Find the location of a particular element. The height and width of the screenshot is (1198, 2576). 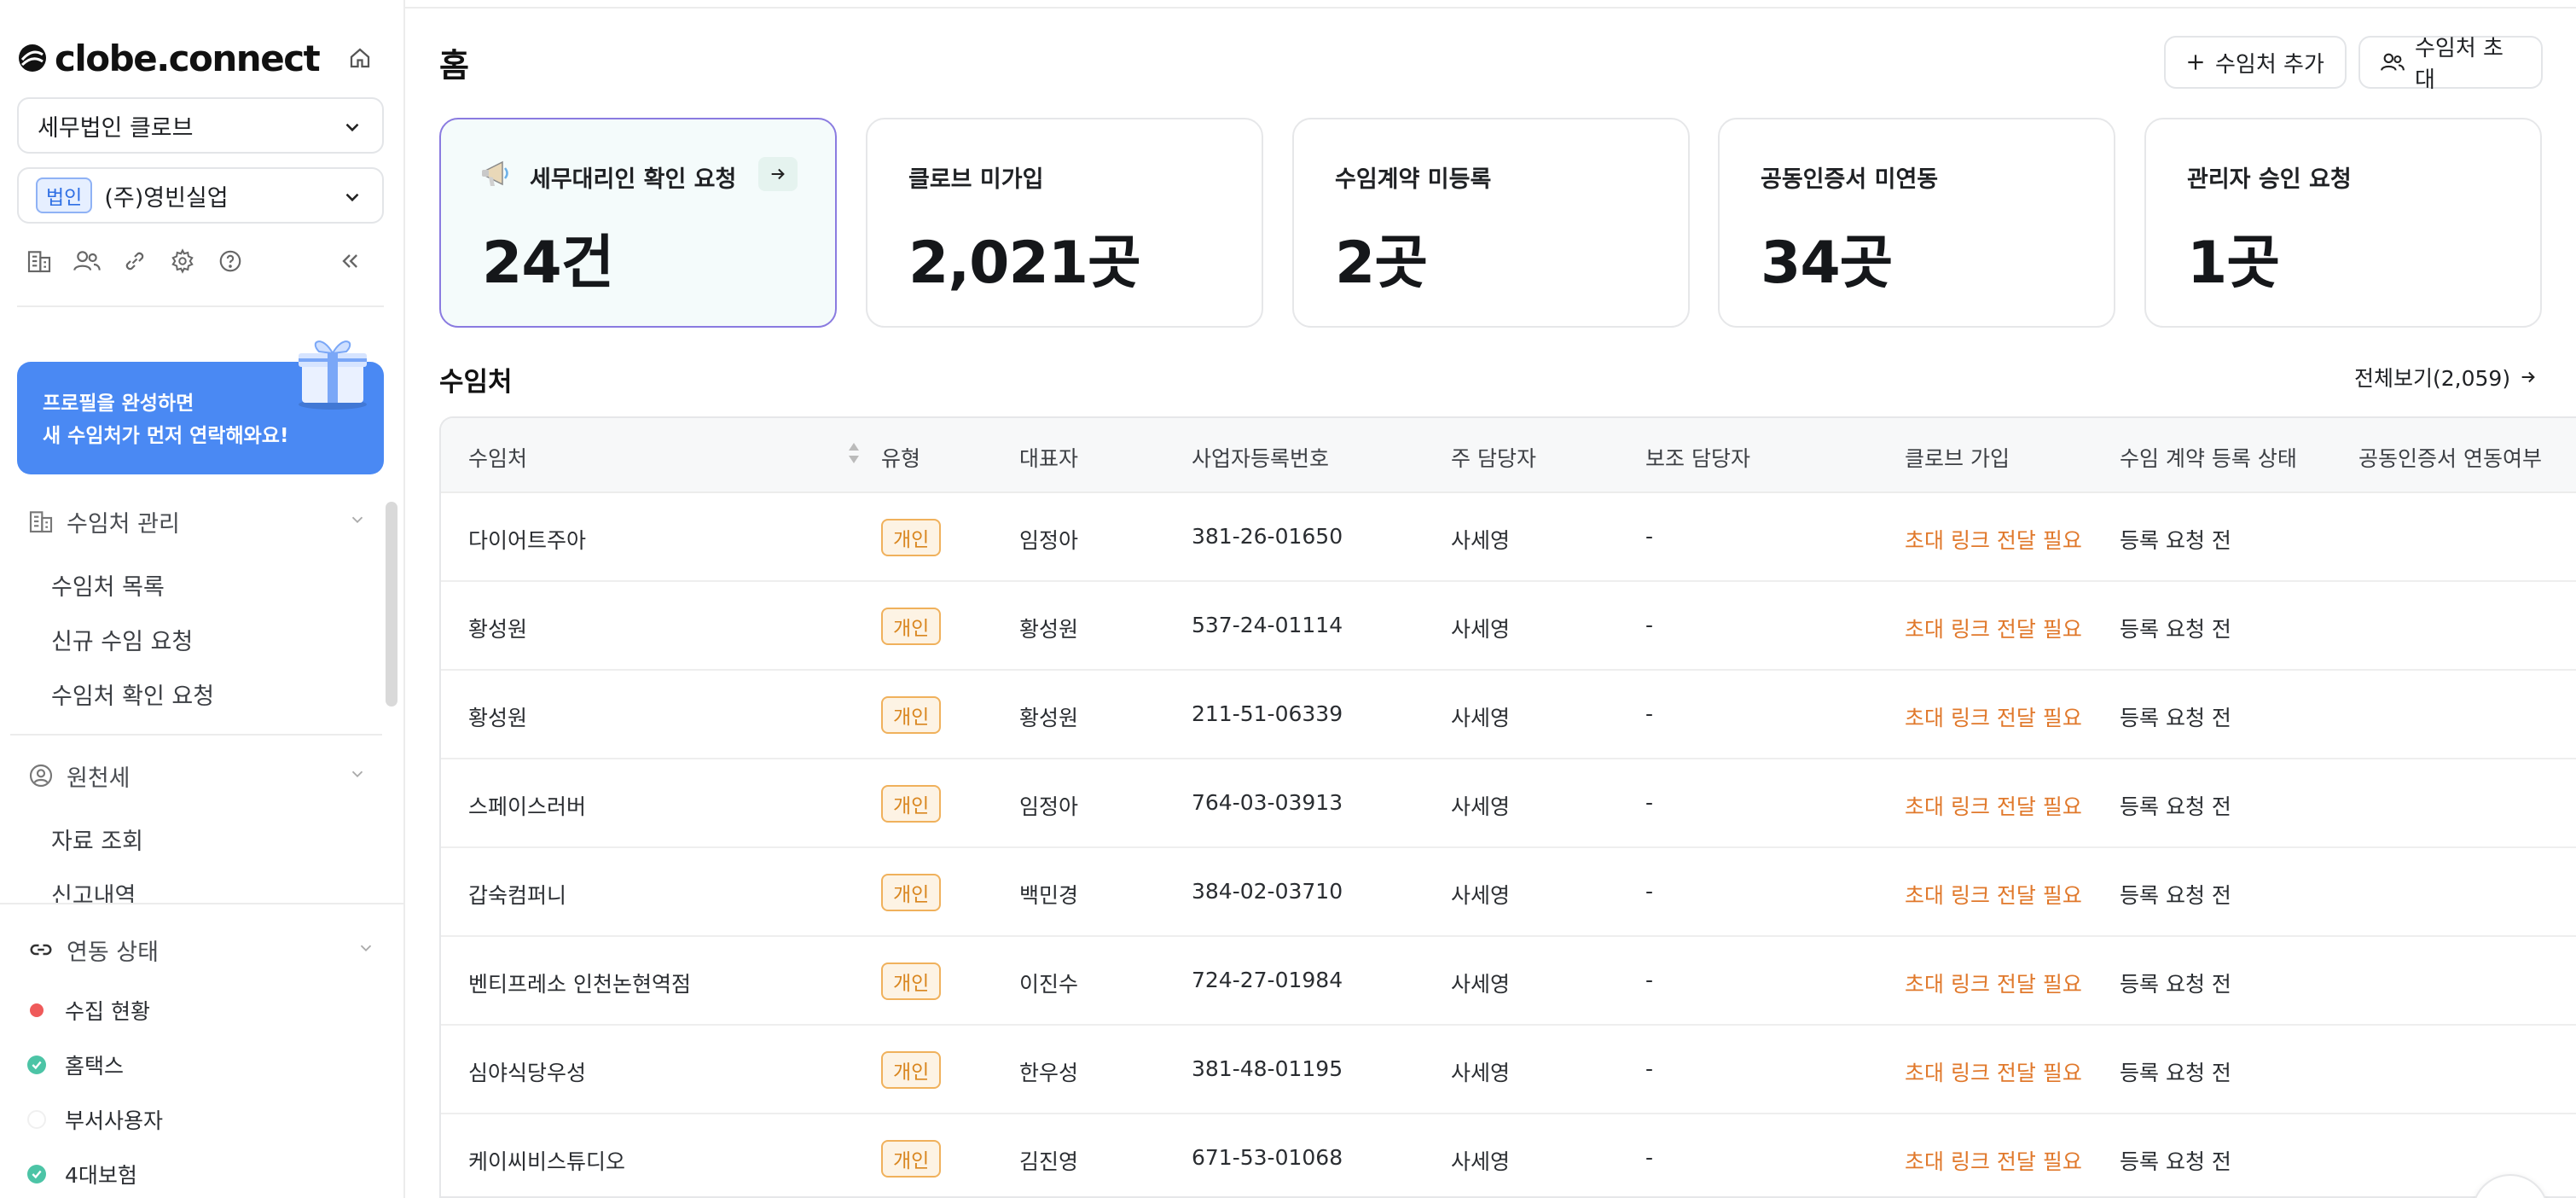

card-contract-unregistered: 수임계약 미등록 2곳 is located at coordinates (1491, 223).